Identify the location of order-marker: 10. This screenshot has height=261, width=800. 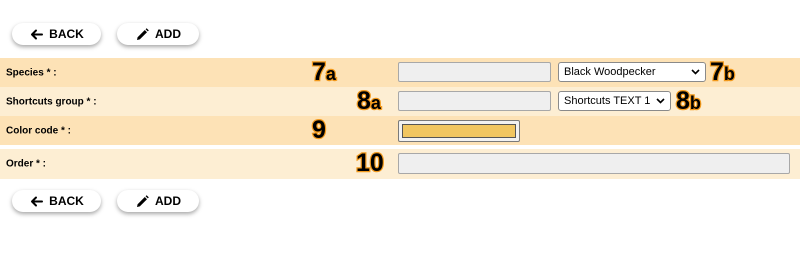
(370, 163).